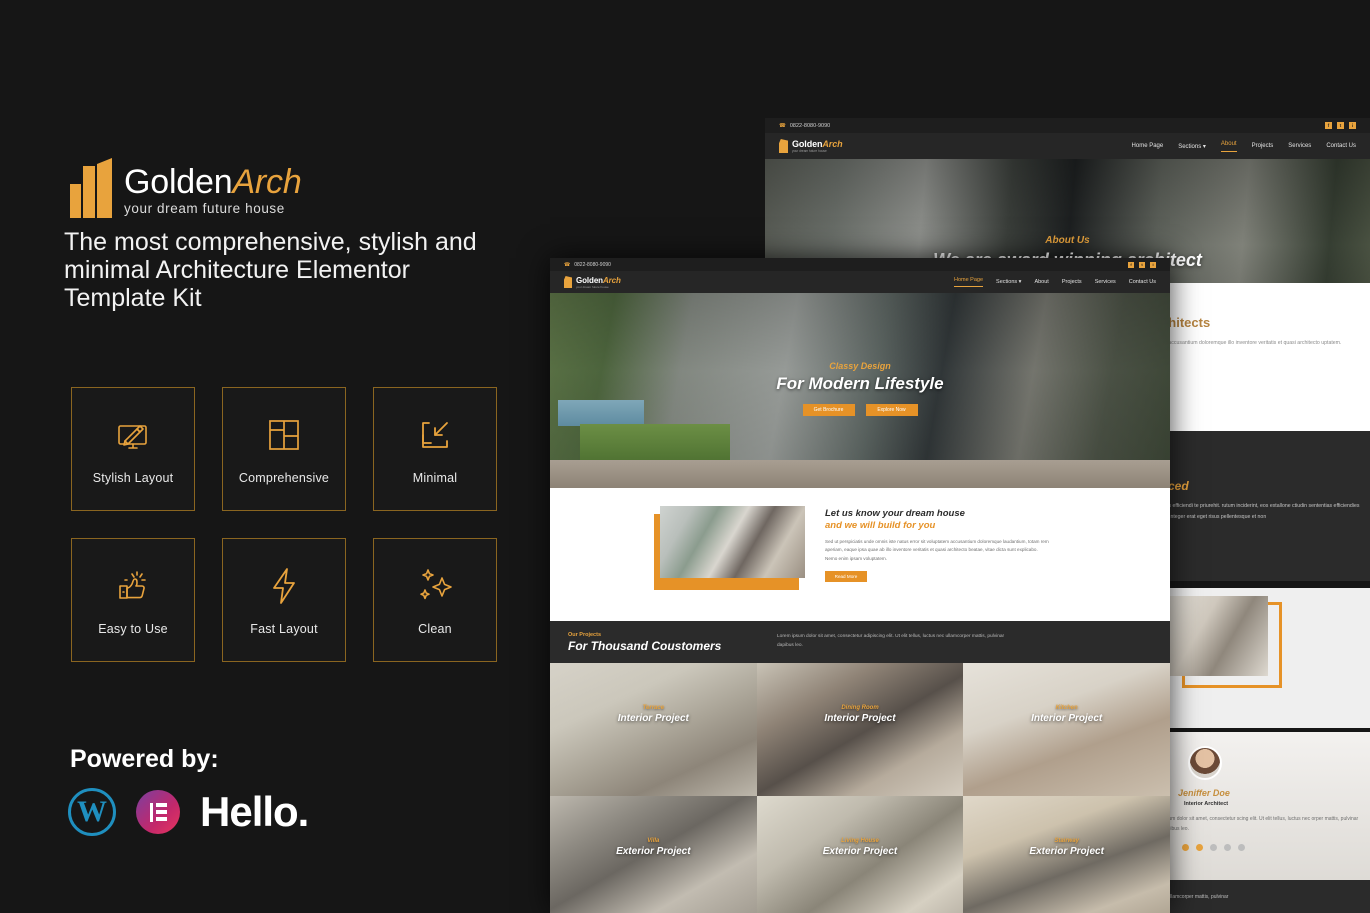 The width and height of the screenshot is (1370, 913). I want to click on logo-name-part2: Arch, so click(267, 181).